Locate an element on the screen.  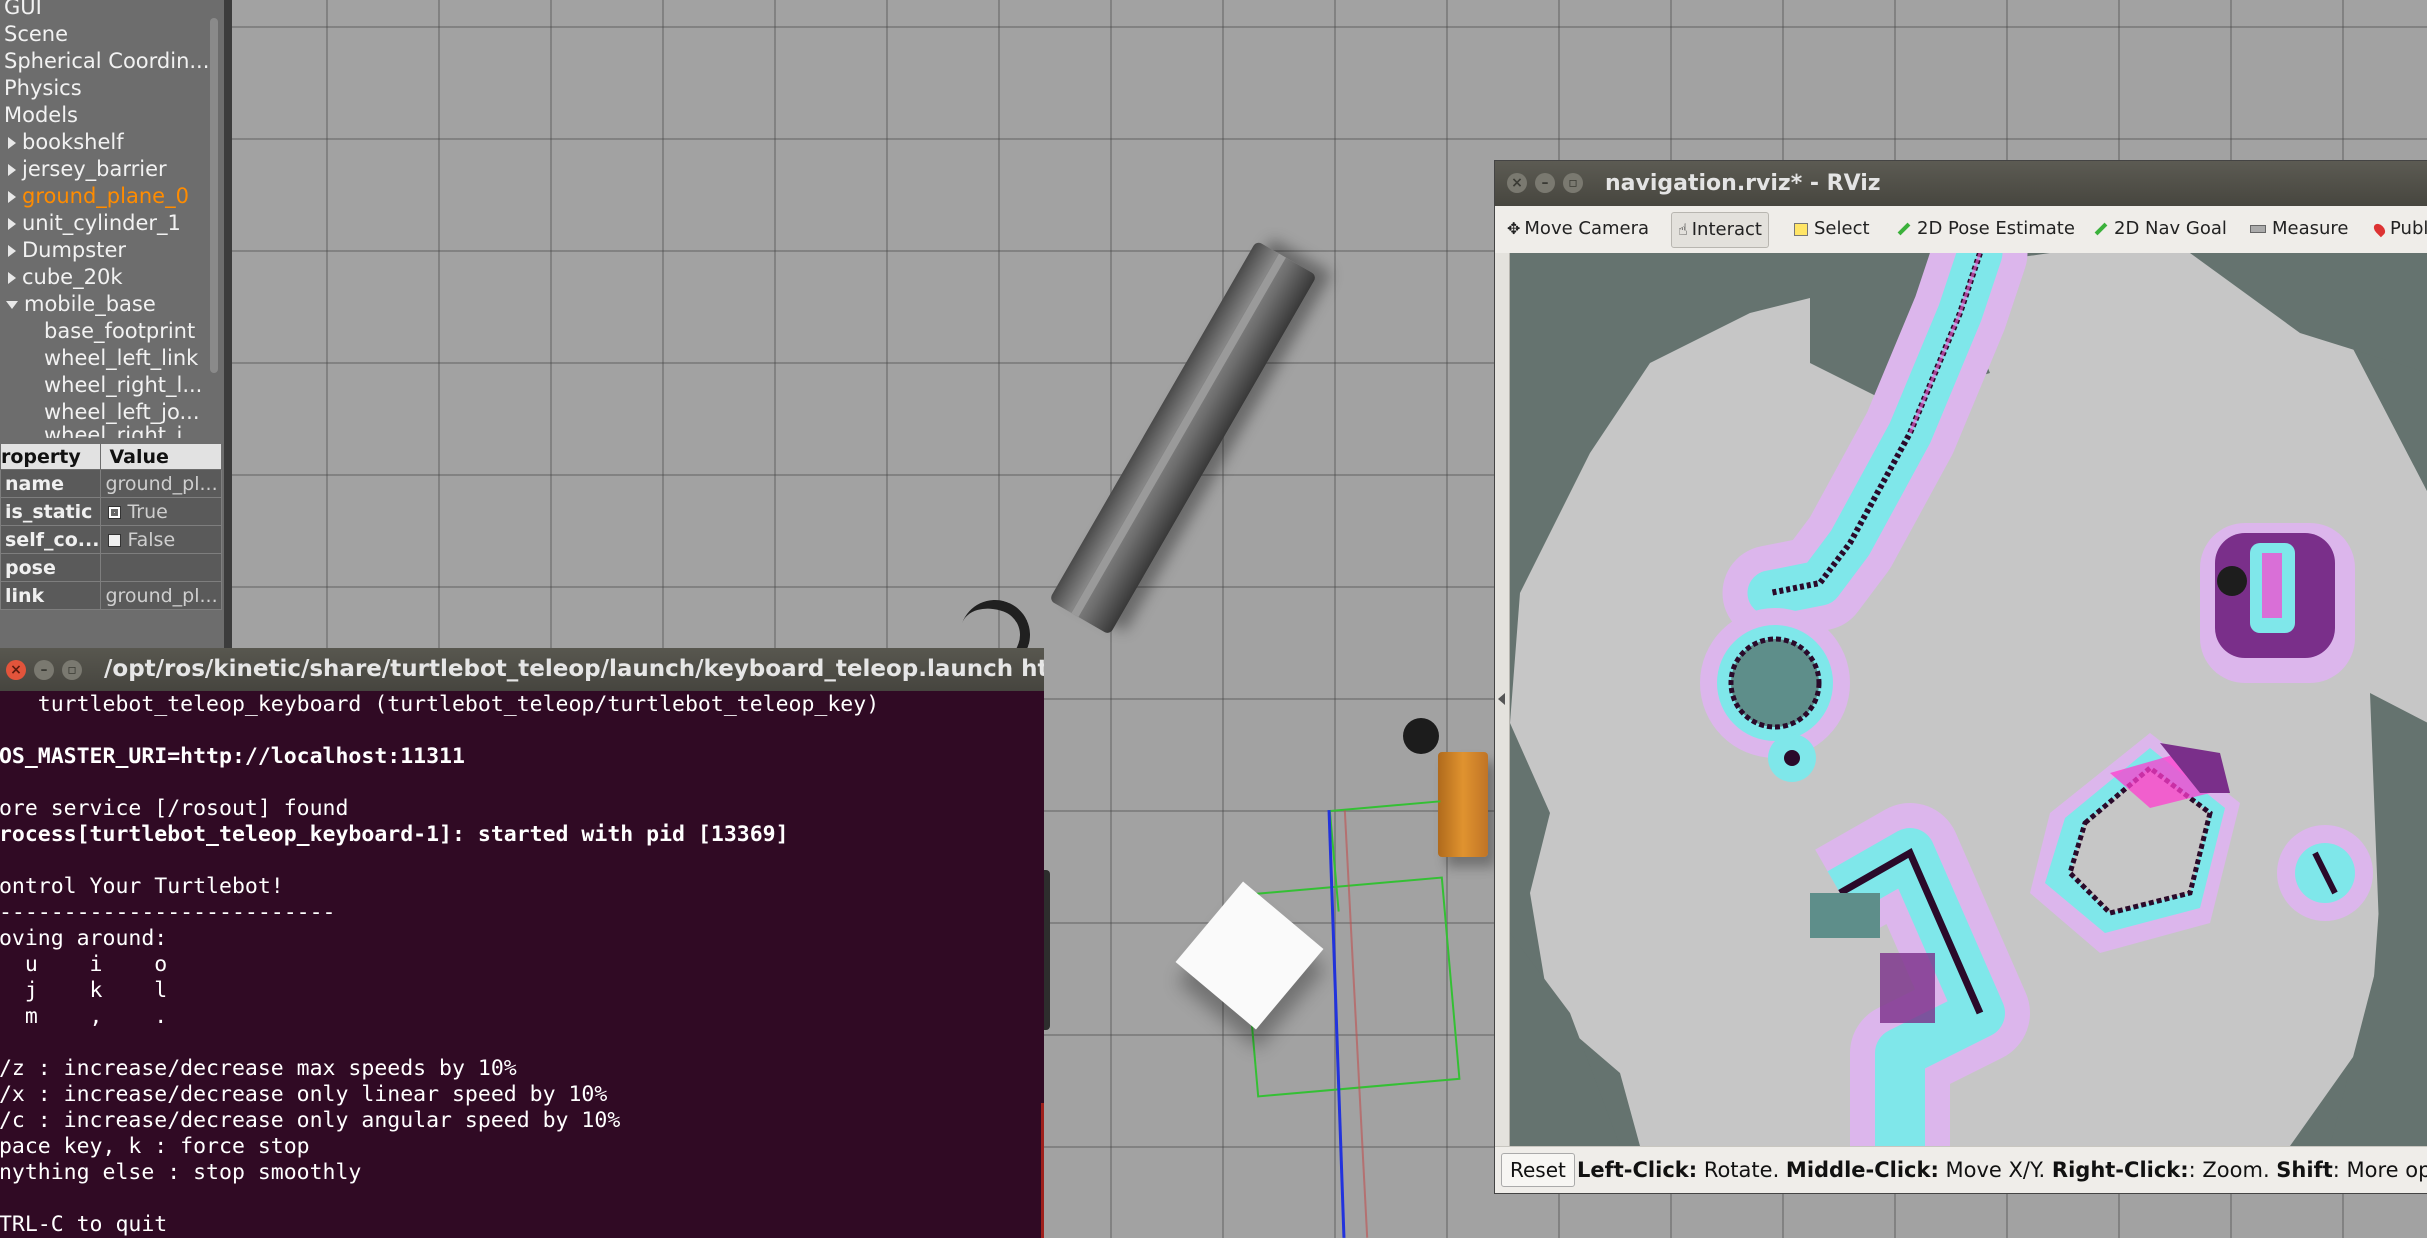
hint-key: Left-Click: is located at coordinates (1637, 1170).